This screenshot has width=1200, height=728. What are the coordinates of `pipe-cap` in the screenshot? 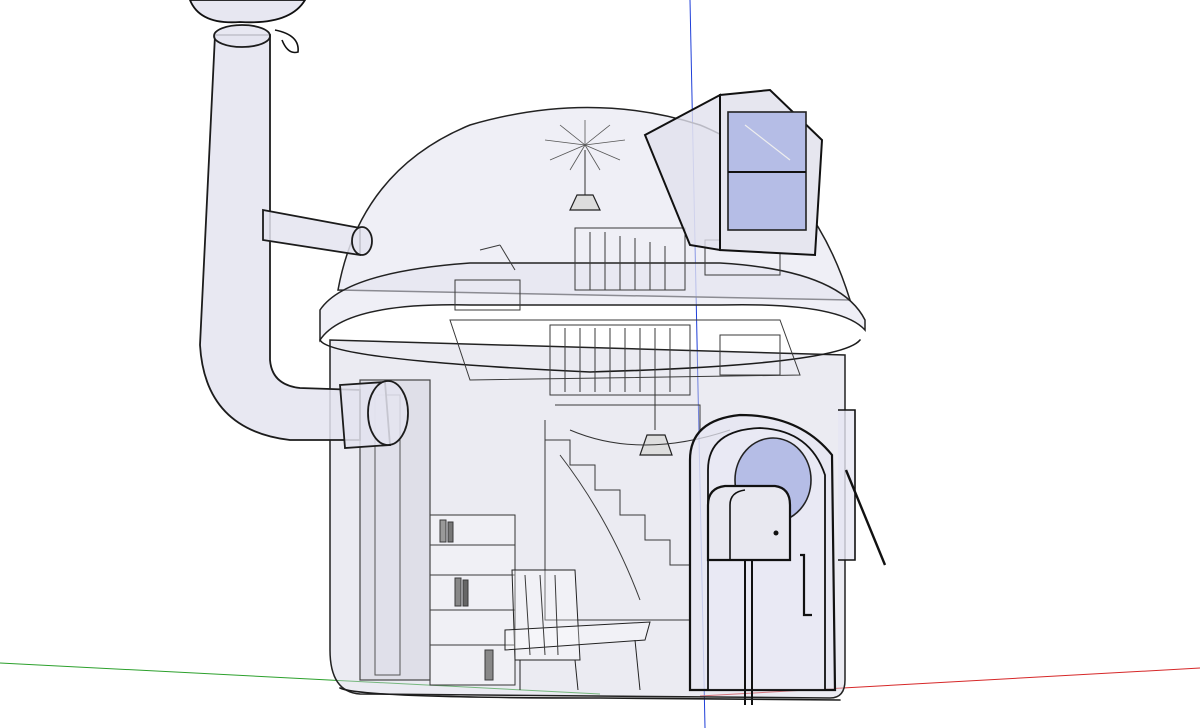 It's located at (248, 12).